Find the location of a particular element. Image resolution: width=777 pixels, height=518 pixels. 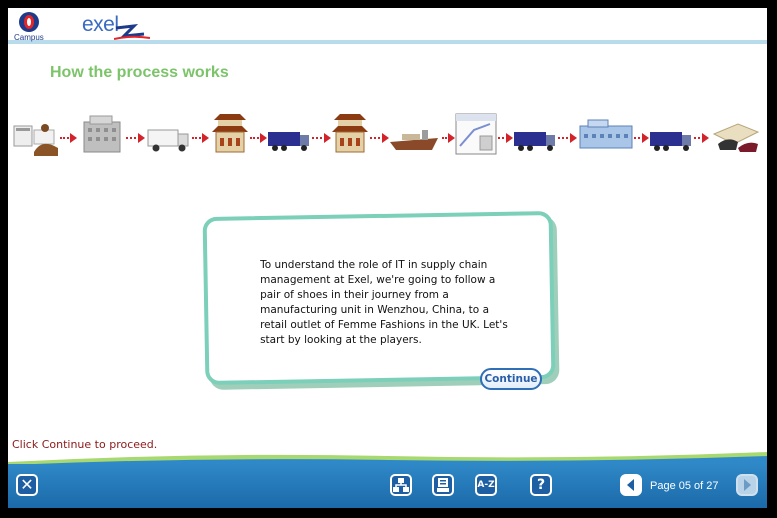

chinese-office-icon is located at coordinates (230, 133).